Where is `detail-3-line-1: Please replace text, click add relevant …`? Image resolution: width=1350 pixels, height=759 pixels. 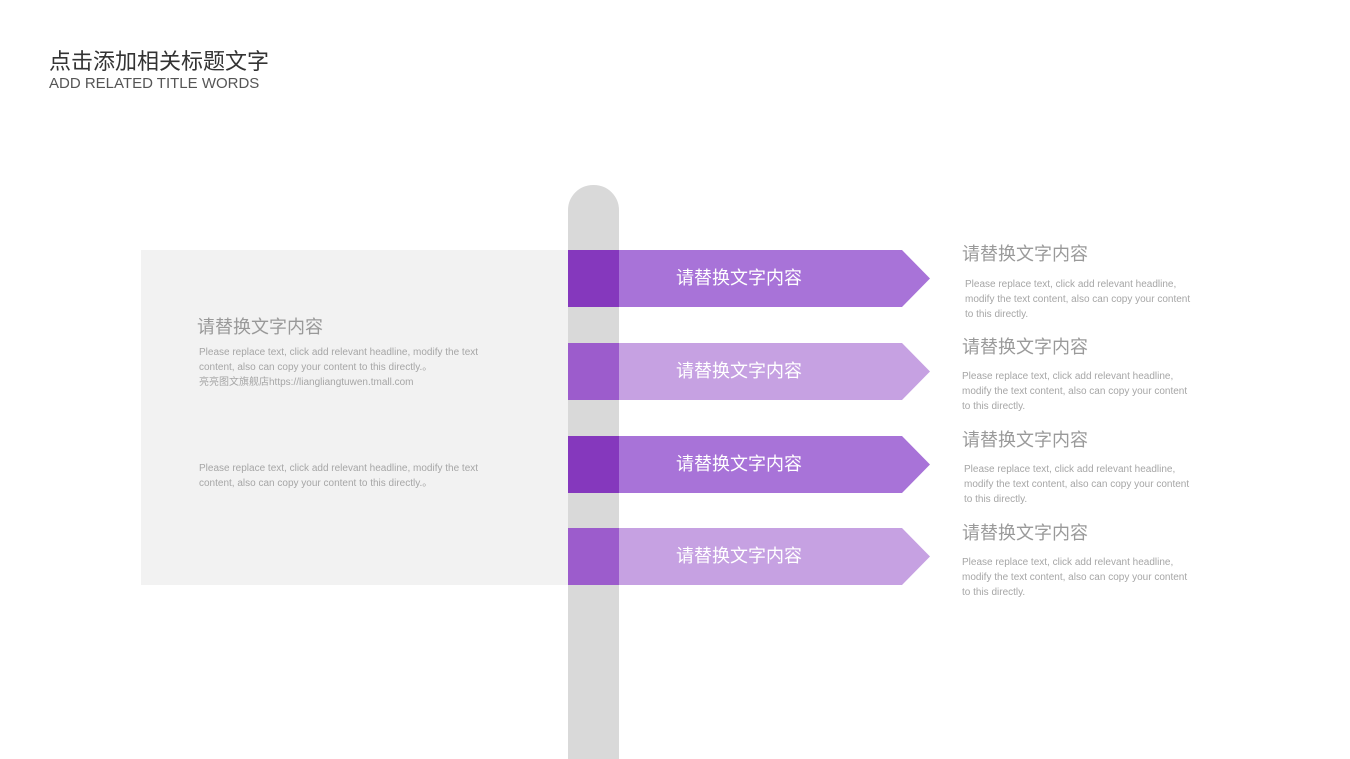
detail-3-line-1: Please replace text, click add relevant … is located at coordinates (1070, 469).